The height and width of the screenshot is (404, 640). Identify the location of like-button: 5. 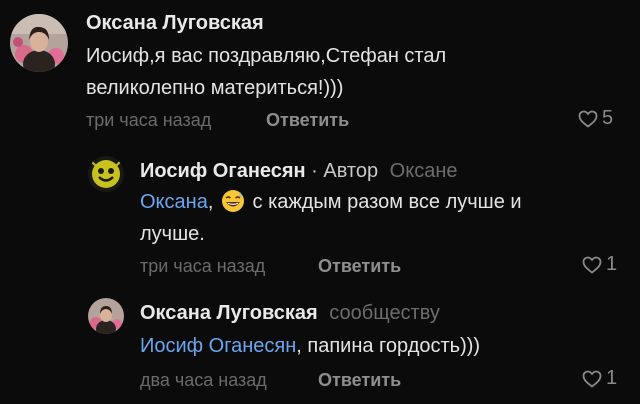
(595, 118).